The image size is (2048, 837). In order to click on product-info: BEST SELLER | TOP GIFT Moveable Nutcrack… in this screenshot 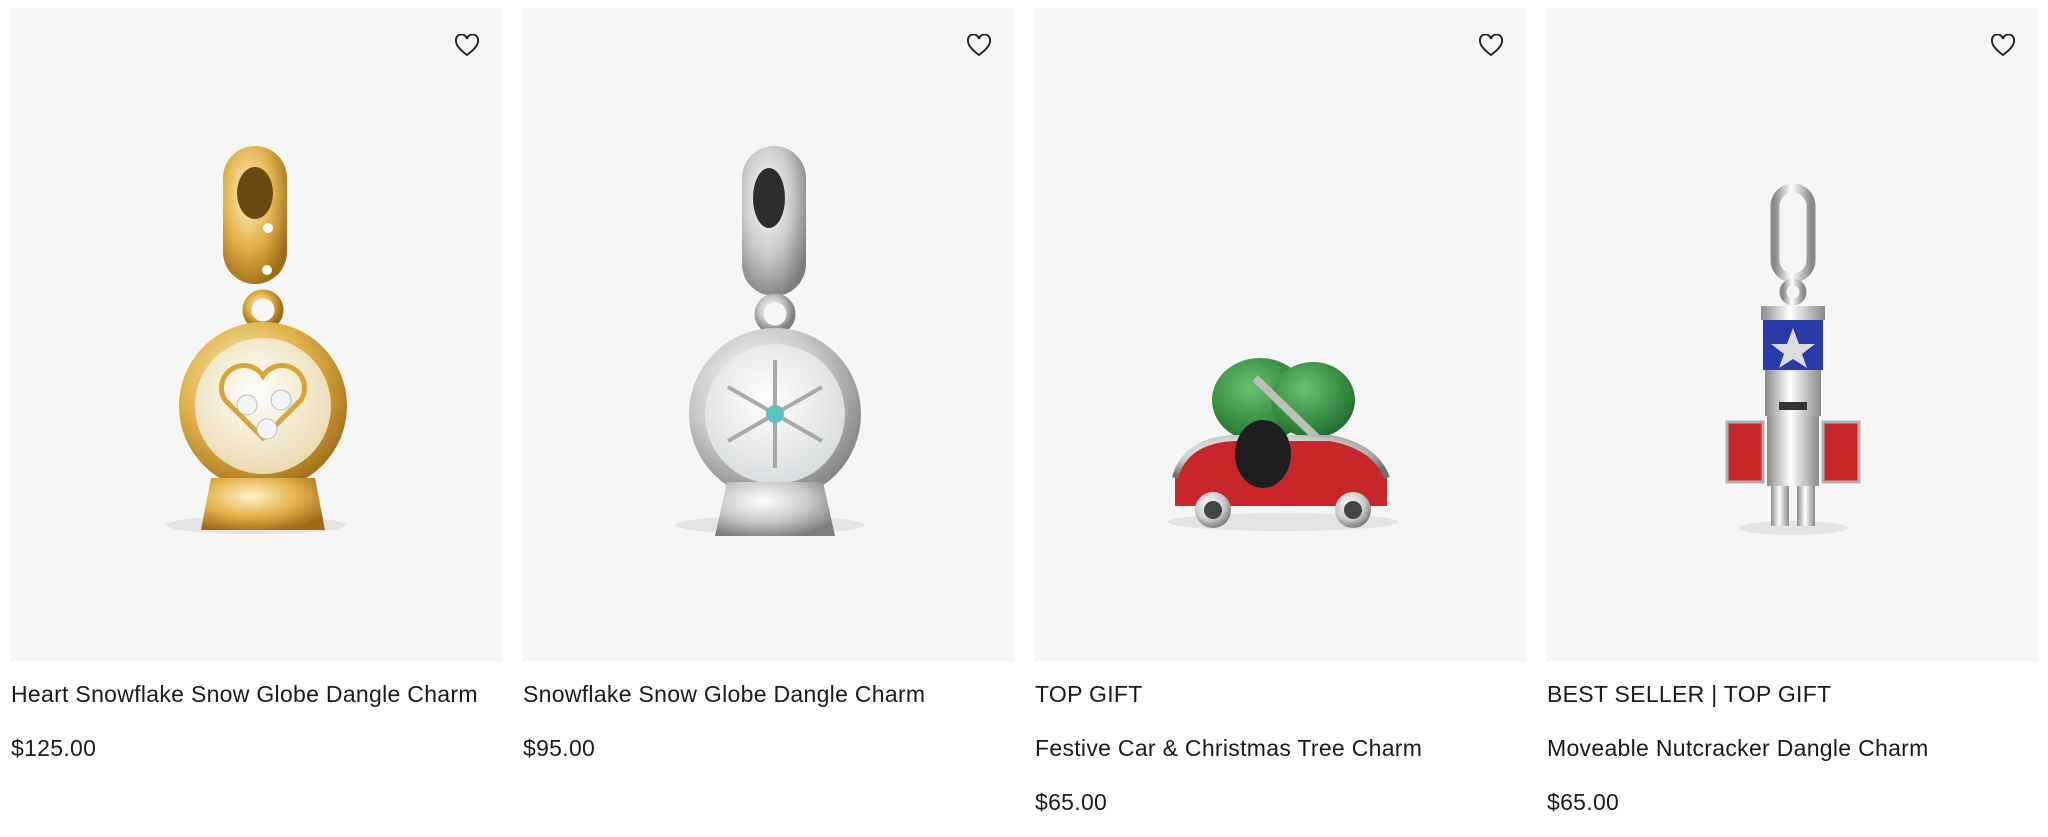, I will do `click(1792, 741)`.